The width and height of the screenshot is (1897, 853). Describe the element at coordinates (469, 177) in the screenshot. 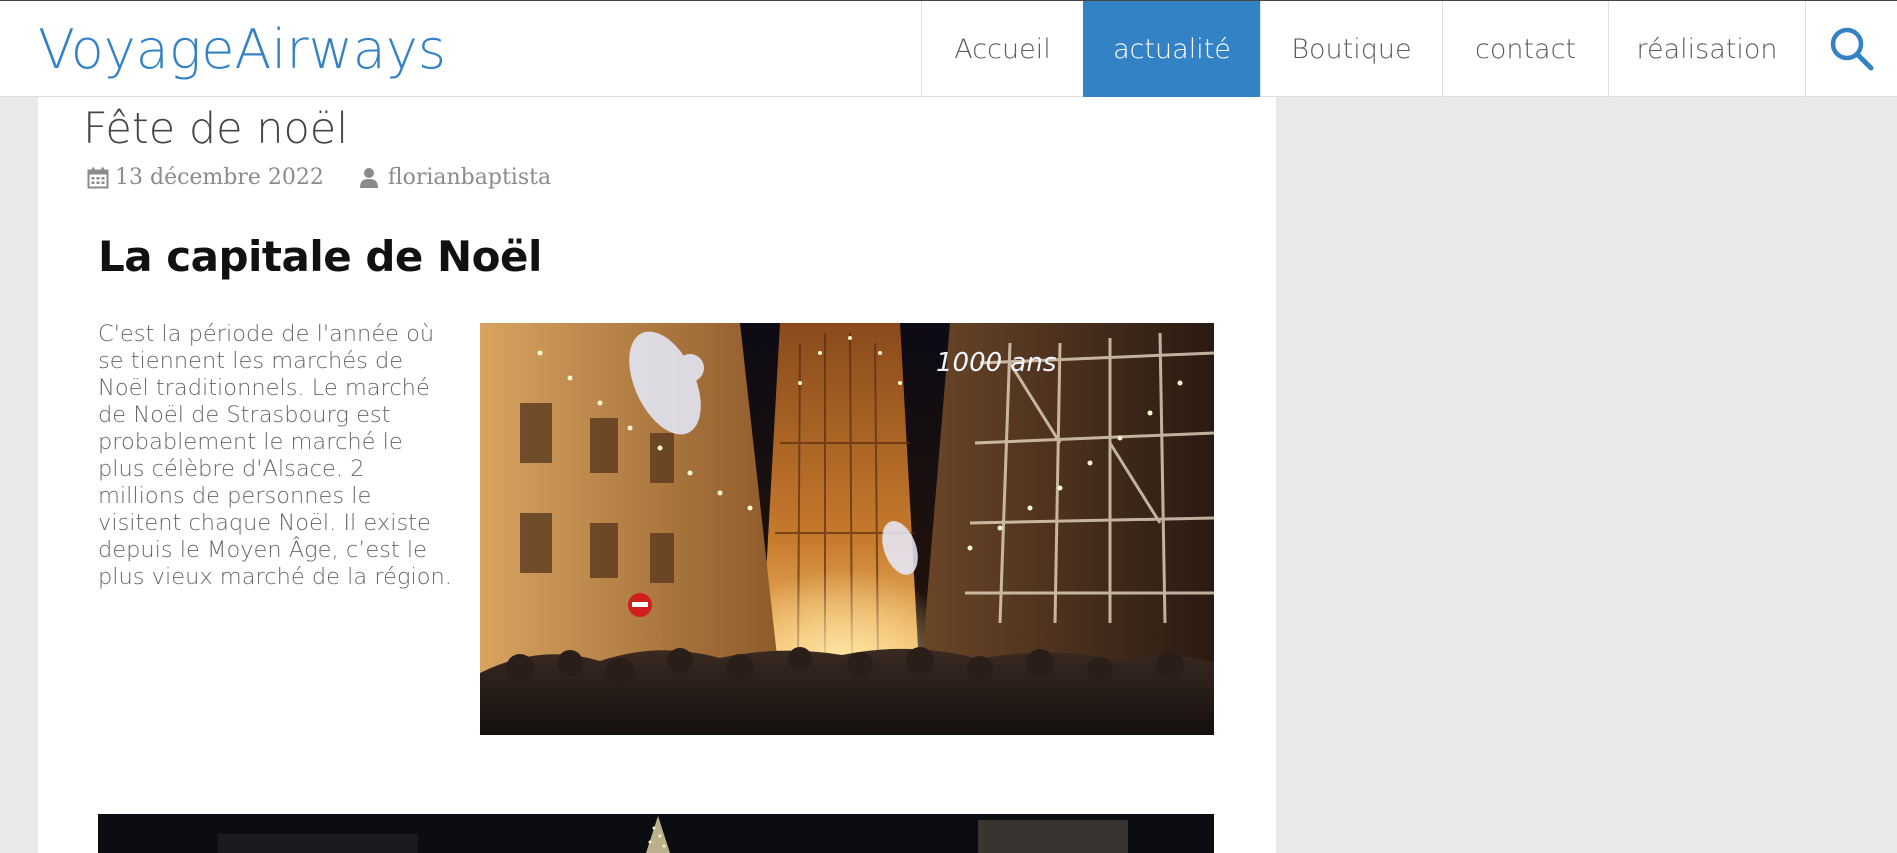

I see `post-author-link: florianbaptista` at that location.